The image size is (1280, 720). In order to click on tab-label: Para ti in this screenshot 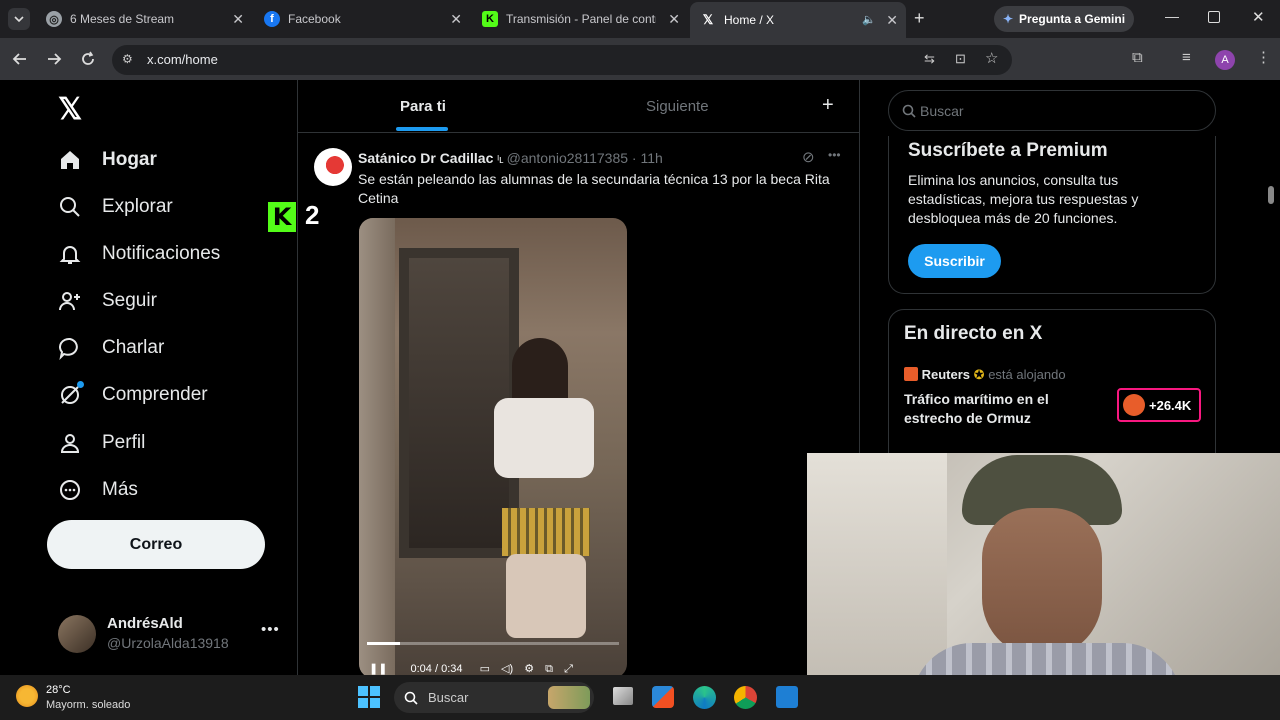, I will do `click(423, 106)`.